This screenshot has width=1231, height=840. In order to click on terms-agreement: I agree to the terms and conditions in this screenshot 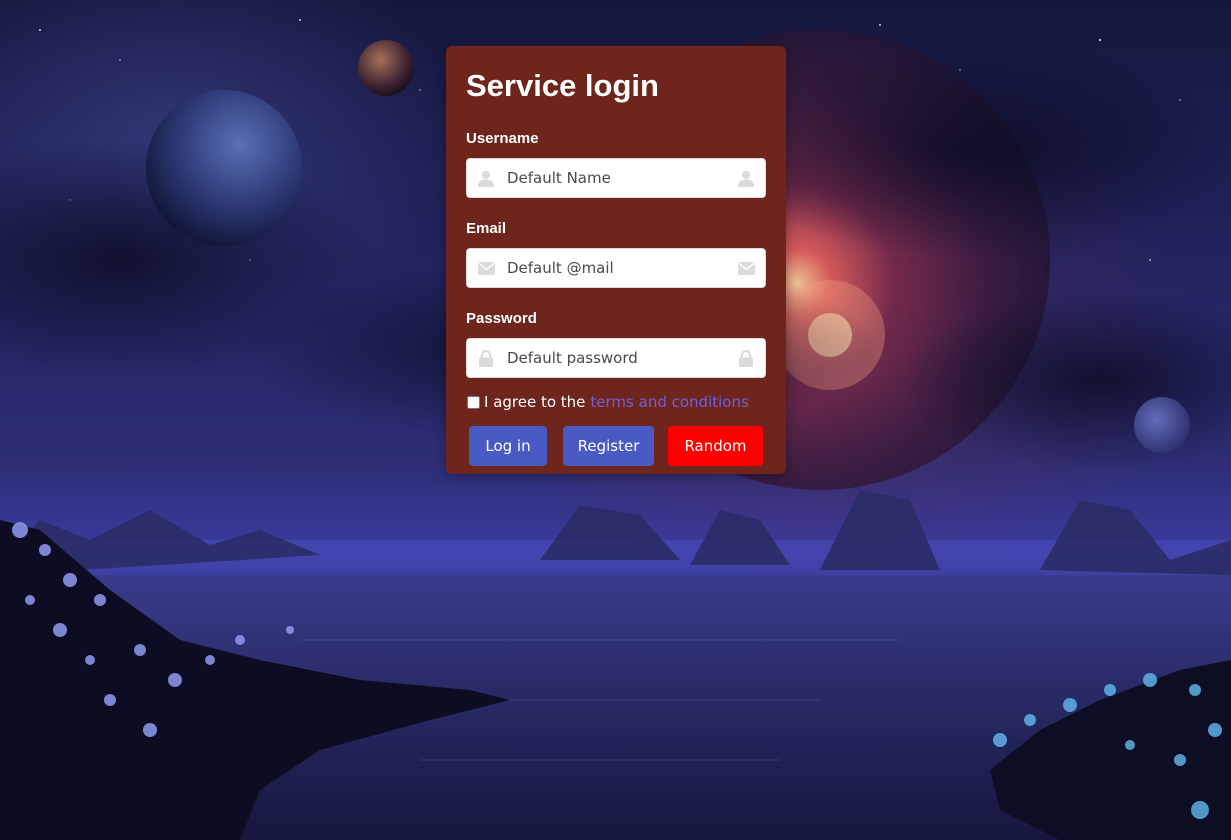, I will do `click(616, 402)`.